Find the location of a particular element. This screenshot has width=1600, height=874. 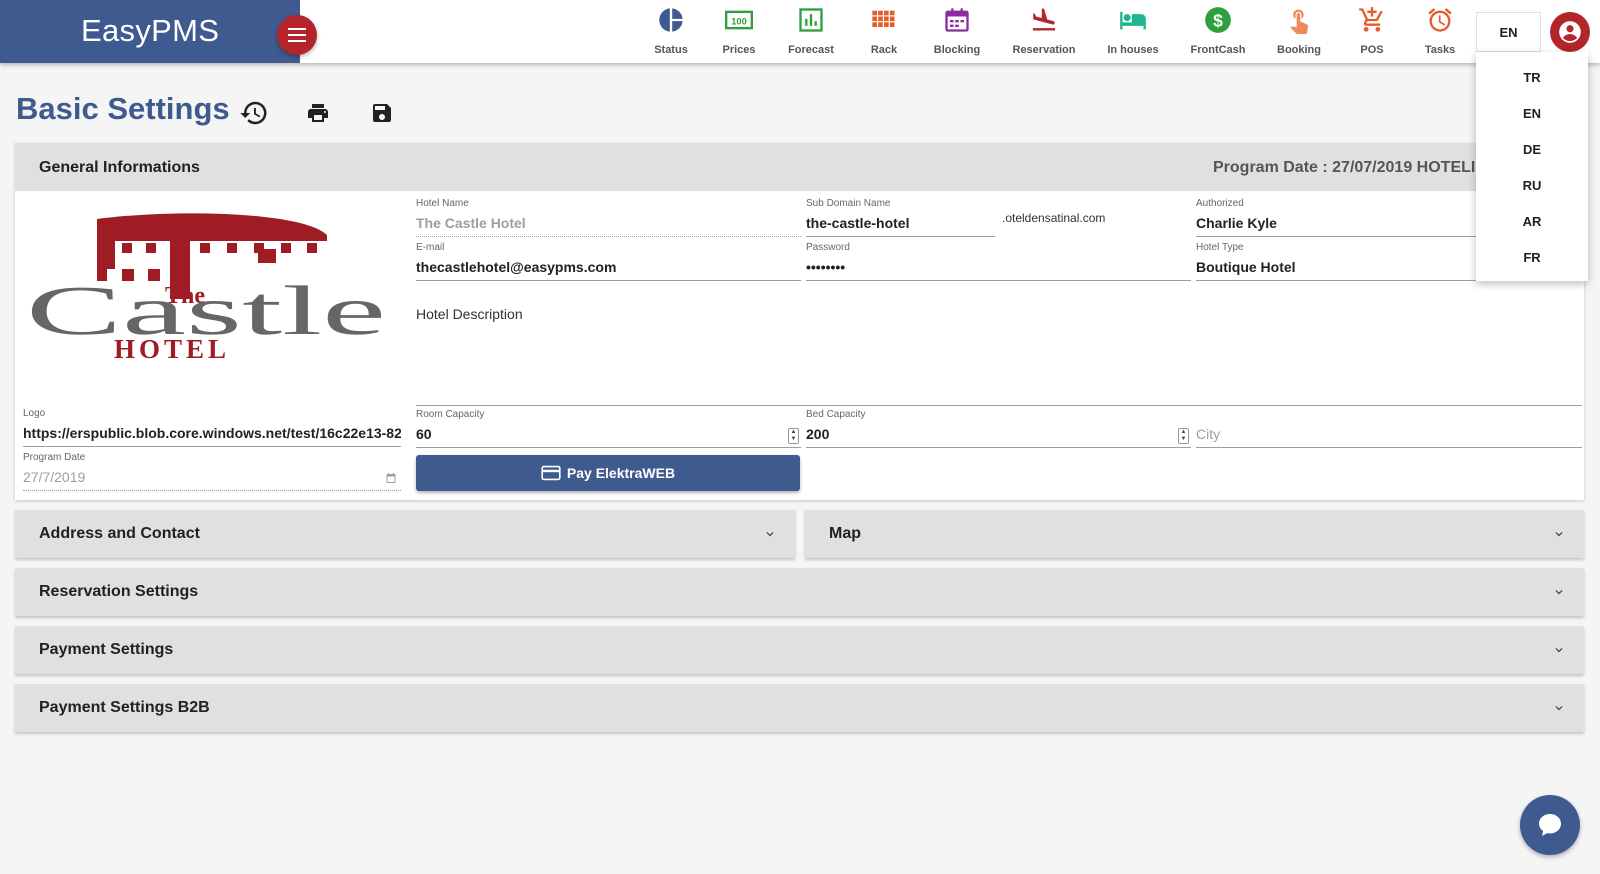

nav-frontcash: $ FrontCash is located at coordinates (1218, 31).